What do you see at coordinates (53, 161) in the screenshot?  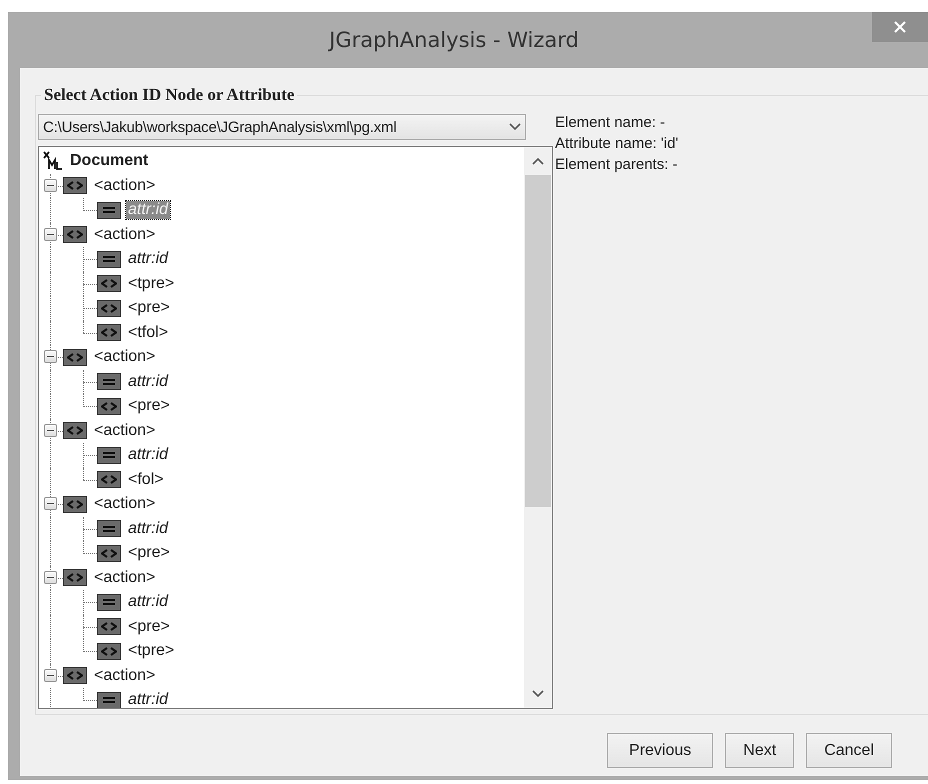 I see `xml-icon` at bounding box center [53, 161].